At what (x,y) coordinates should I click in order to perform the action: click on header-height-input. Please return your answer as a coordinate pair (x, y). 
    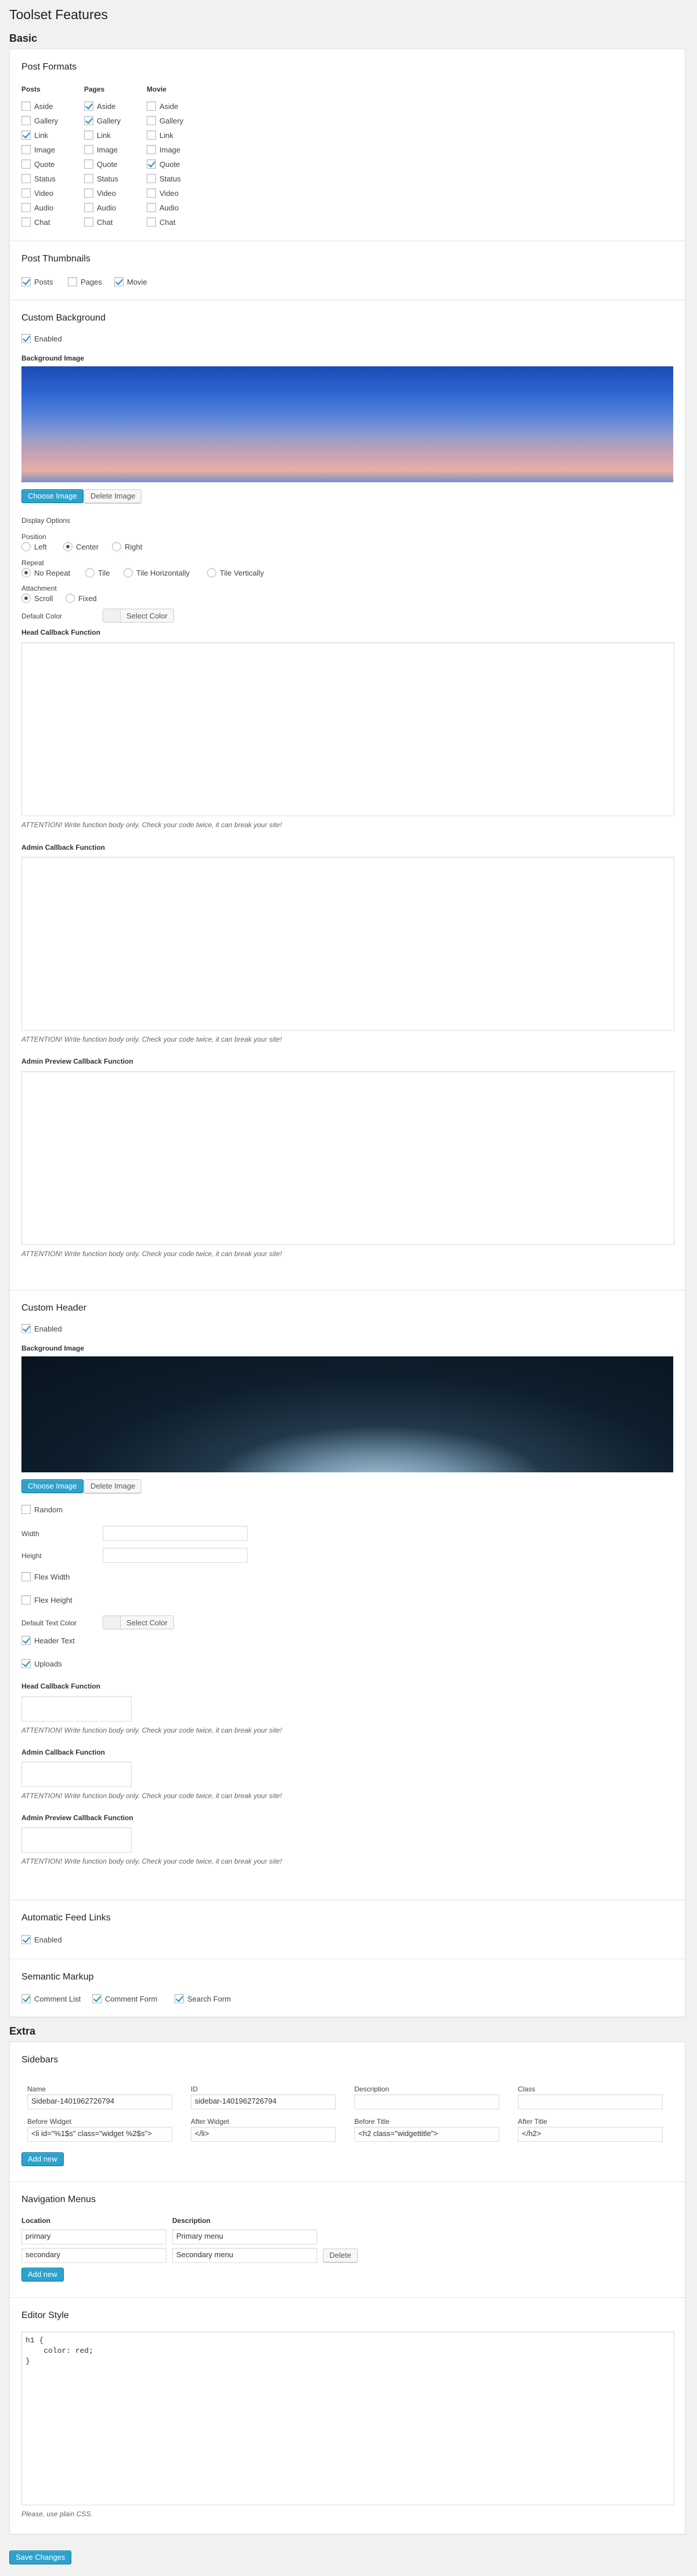
    Looking at the image, I should click on (176, 1555).